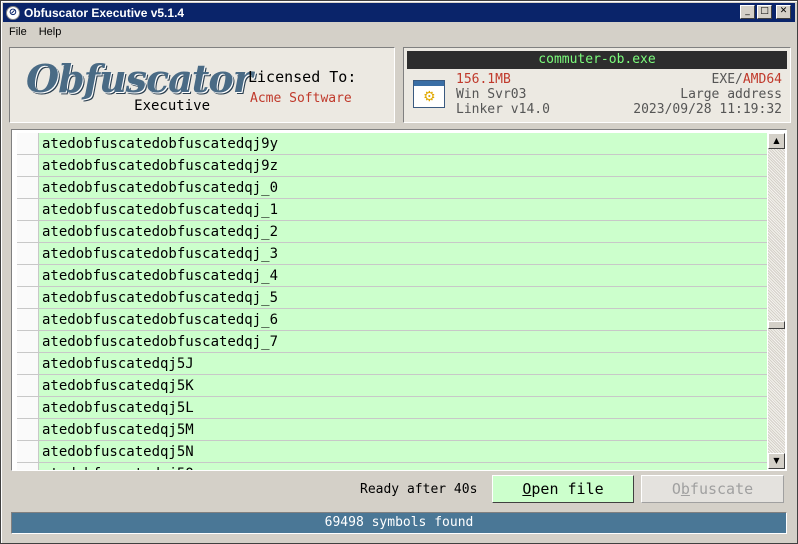 The image size is (798, 544). What do you see at coordinates (491, 94) in the screenshot?
I see `target-os: Win Svr03` at bounding box center [491, 94].